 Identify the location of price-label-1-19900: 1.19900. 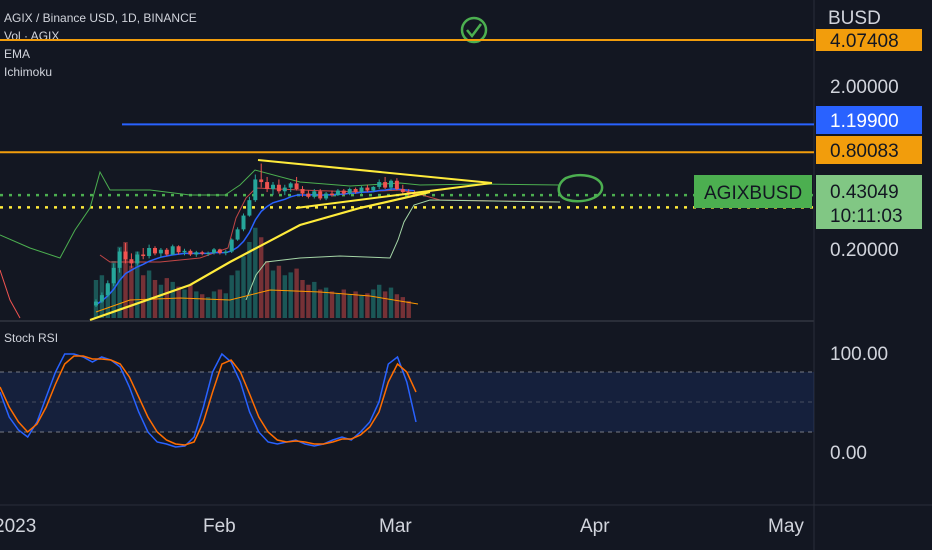
(869, 120).